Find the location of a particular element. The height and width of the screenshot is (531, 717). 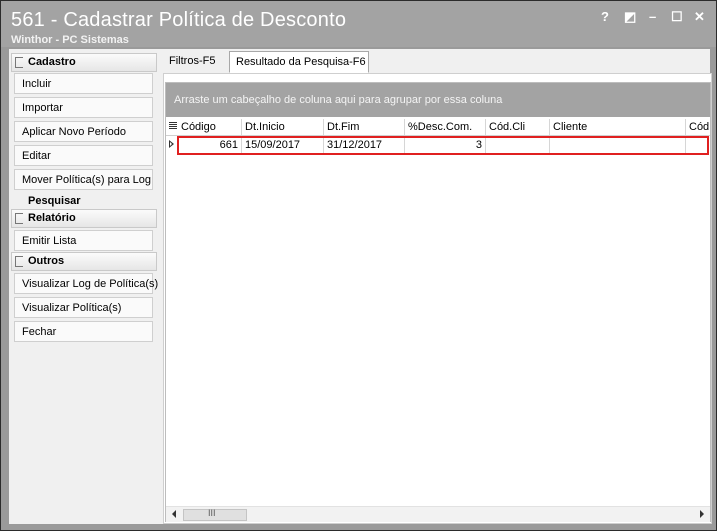

column-header-label: Cliente is located at coordinates (570, 127).